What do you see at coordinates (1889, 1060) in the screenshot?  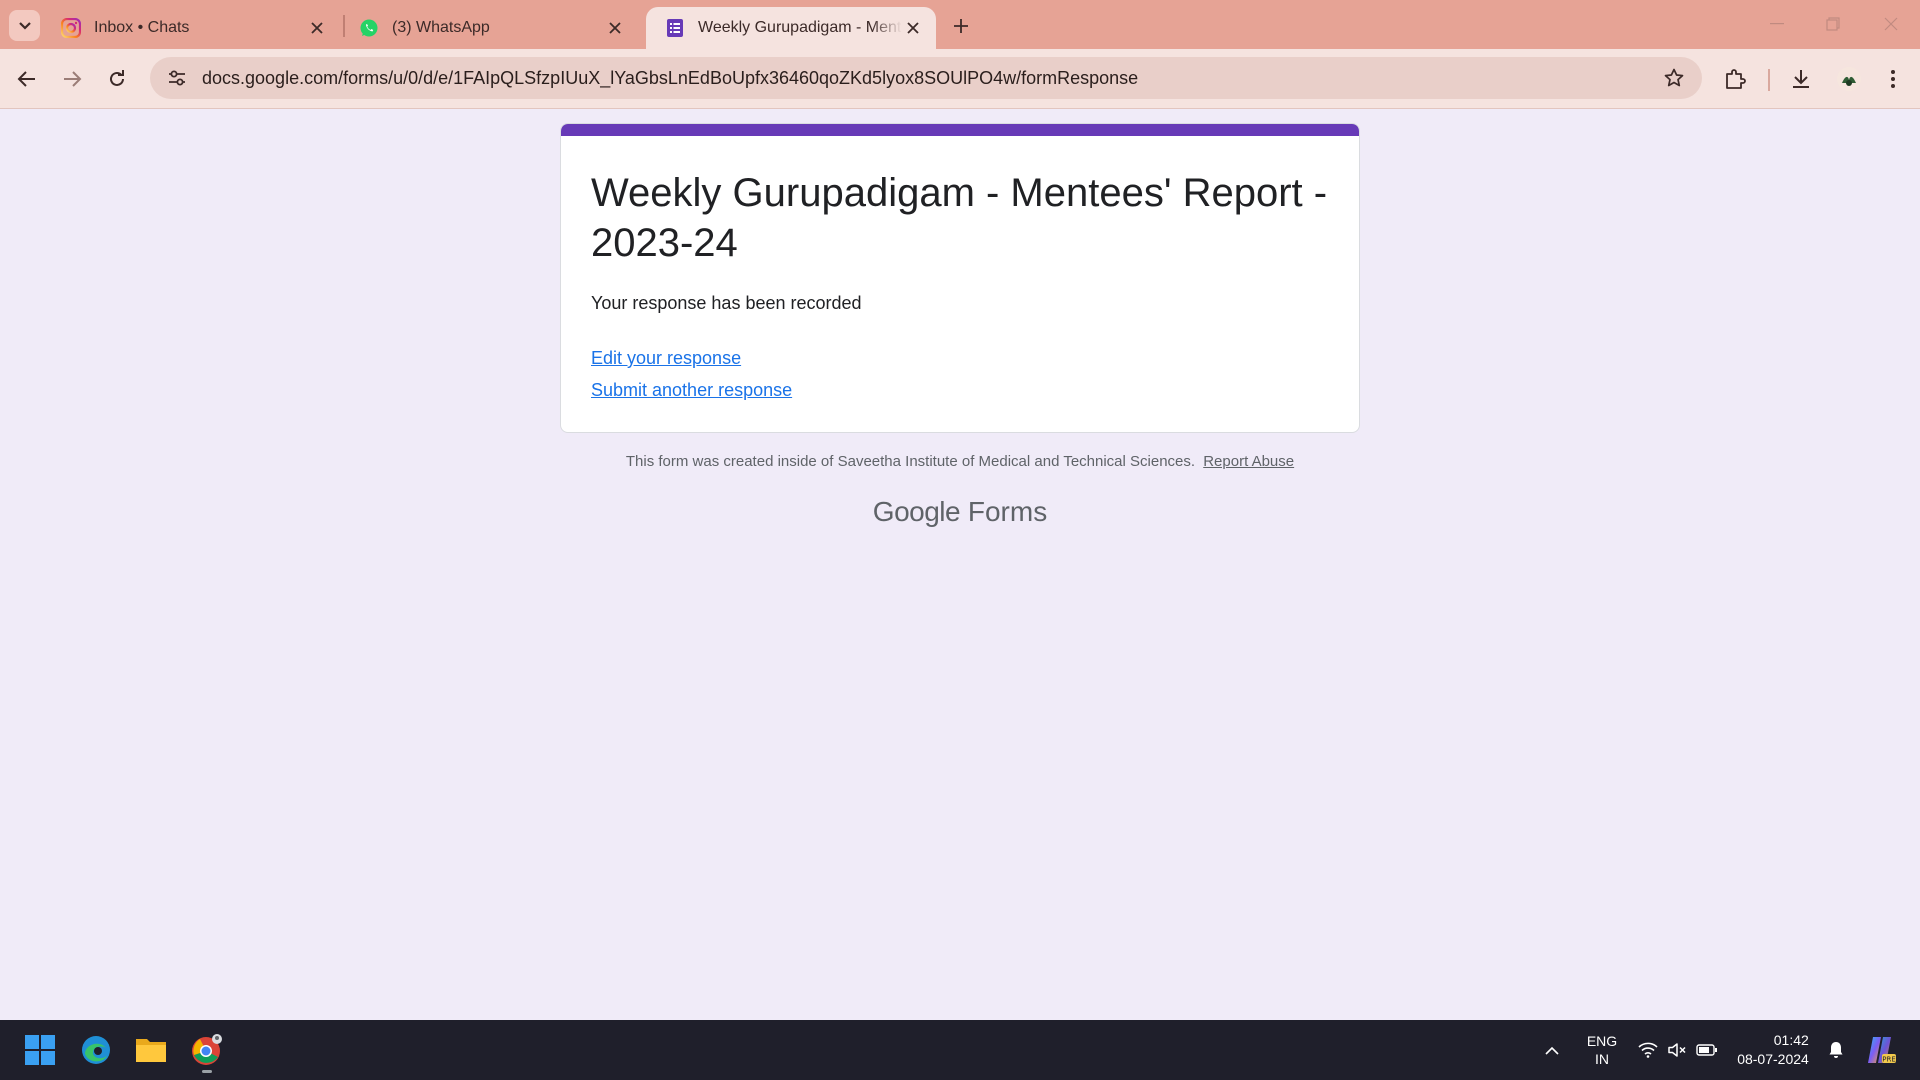 I see `svg-text: PRE` at bounding box center [1889, 1060].